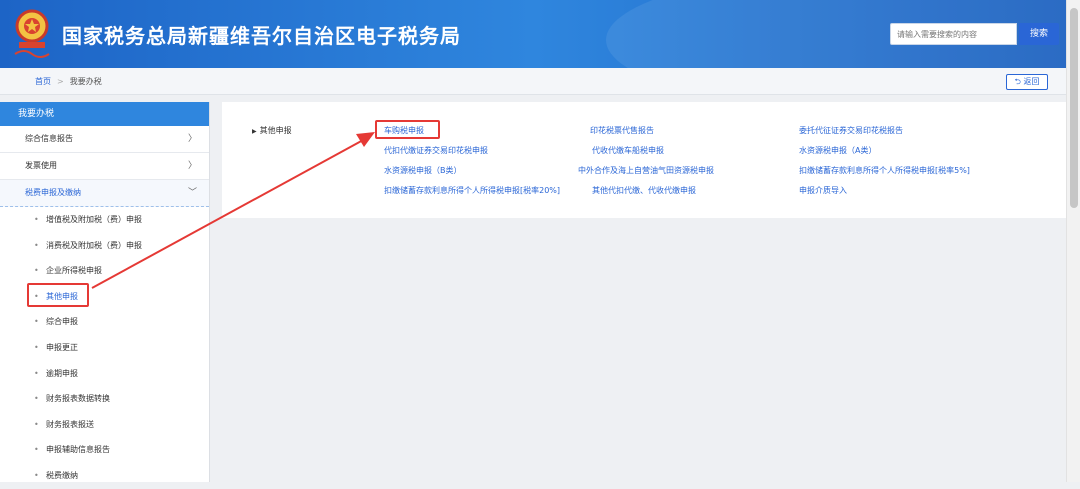 Image resolution: width=1080 pixels, height=489 pixels. What do you see at coordinates (192, 193) in the screenshot?
I see `chevron-down-icon: ﹀` at bounding box center [192, 193].